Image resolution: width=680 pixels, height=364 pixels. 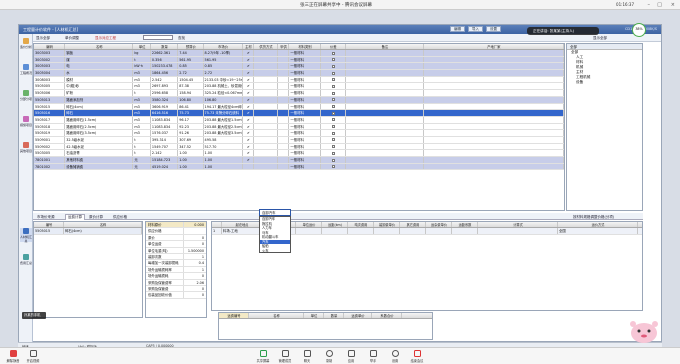 I want to click on cell-budget-price: 106.80, so click(x=191, y=99).